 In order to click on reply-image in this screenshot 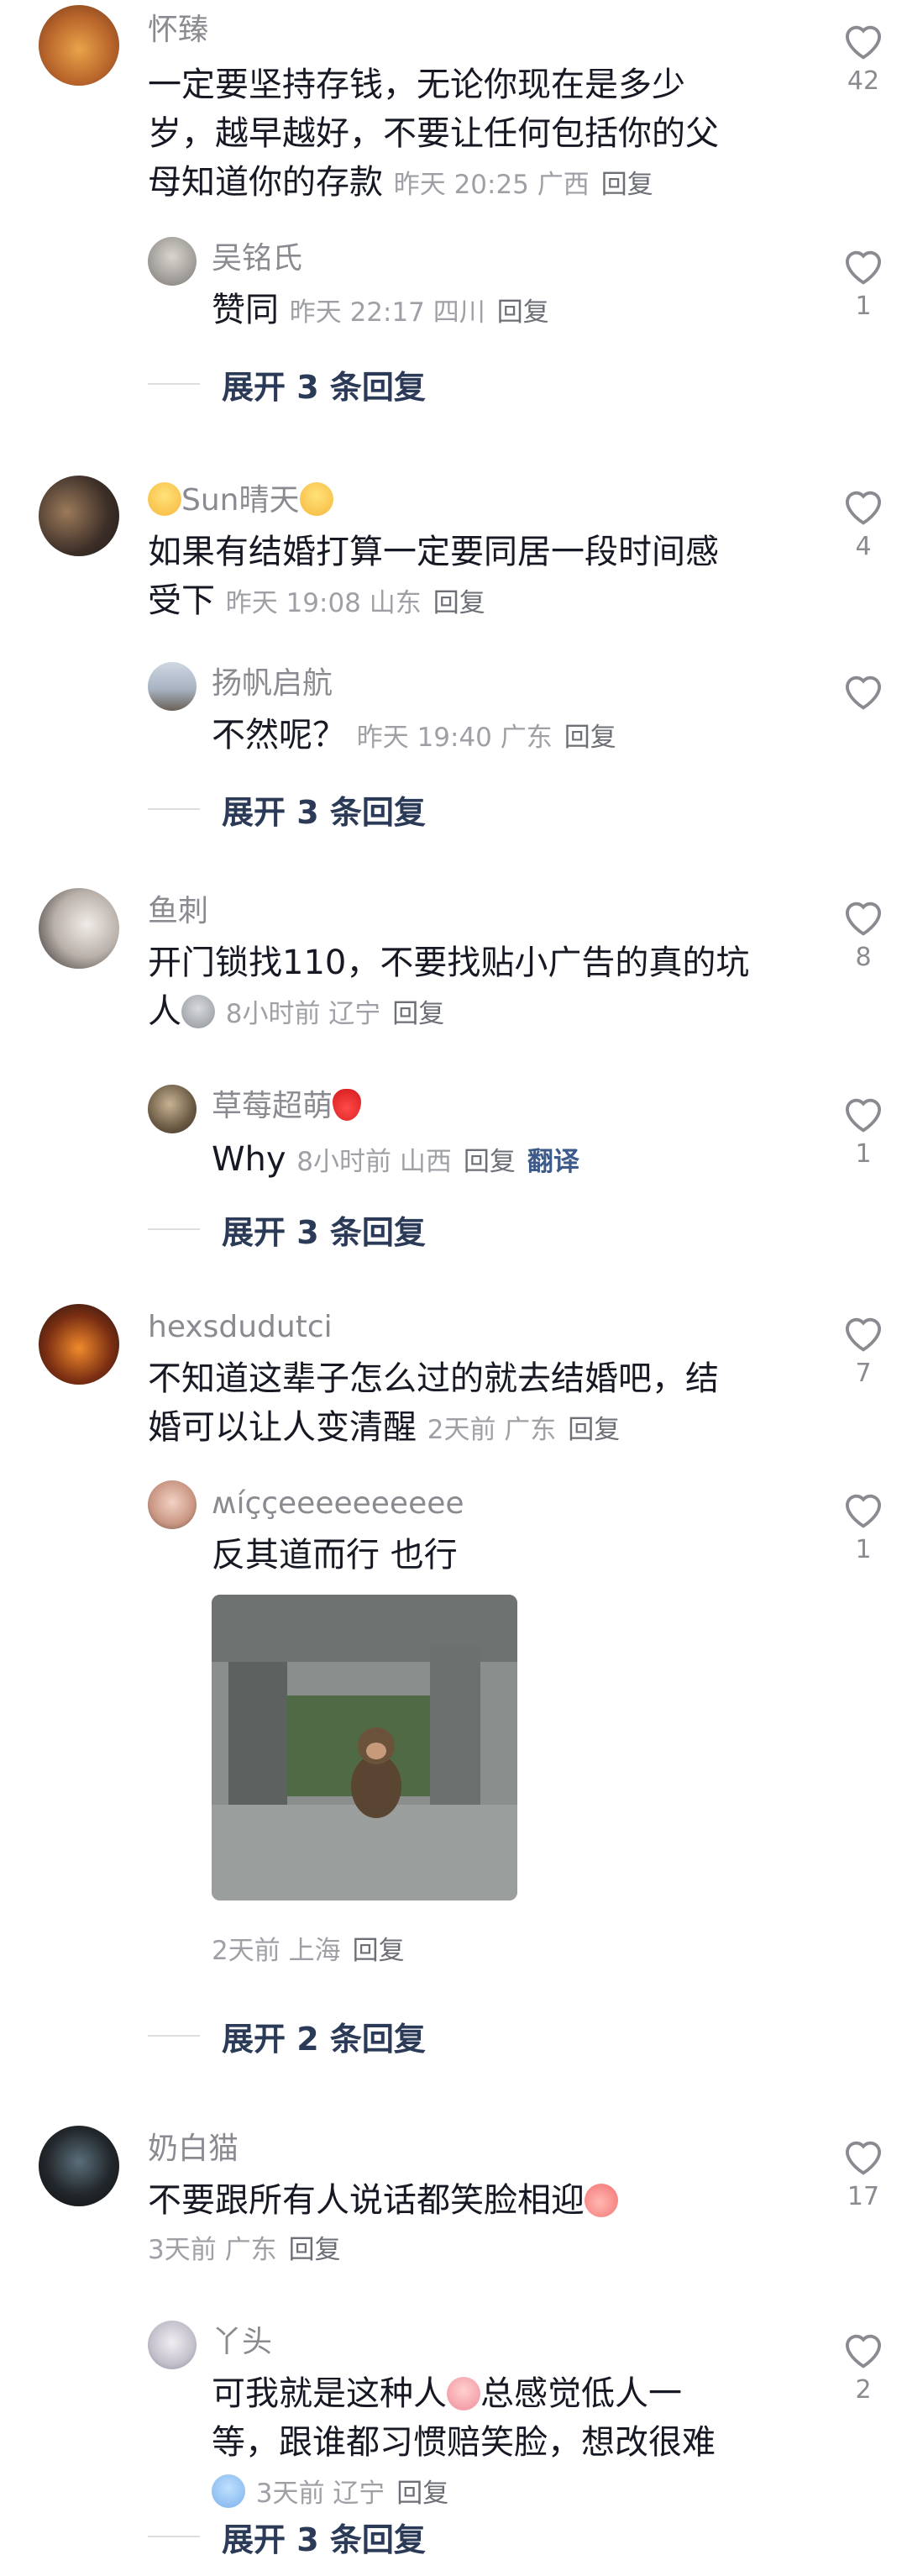, I will do `click(364, 1747)`.